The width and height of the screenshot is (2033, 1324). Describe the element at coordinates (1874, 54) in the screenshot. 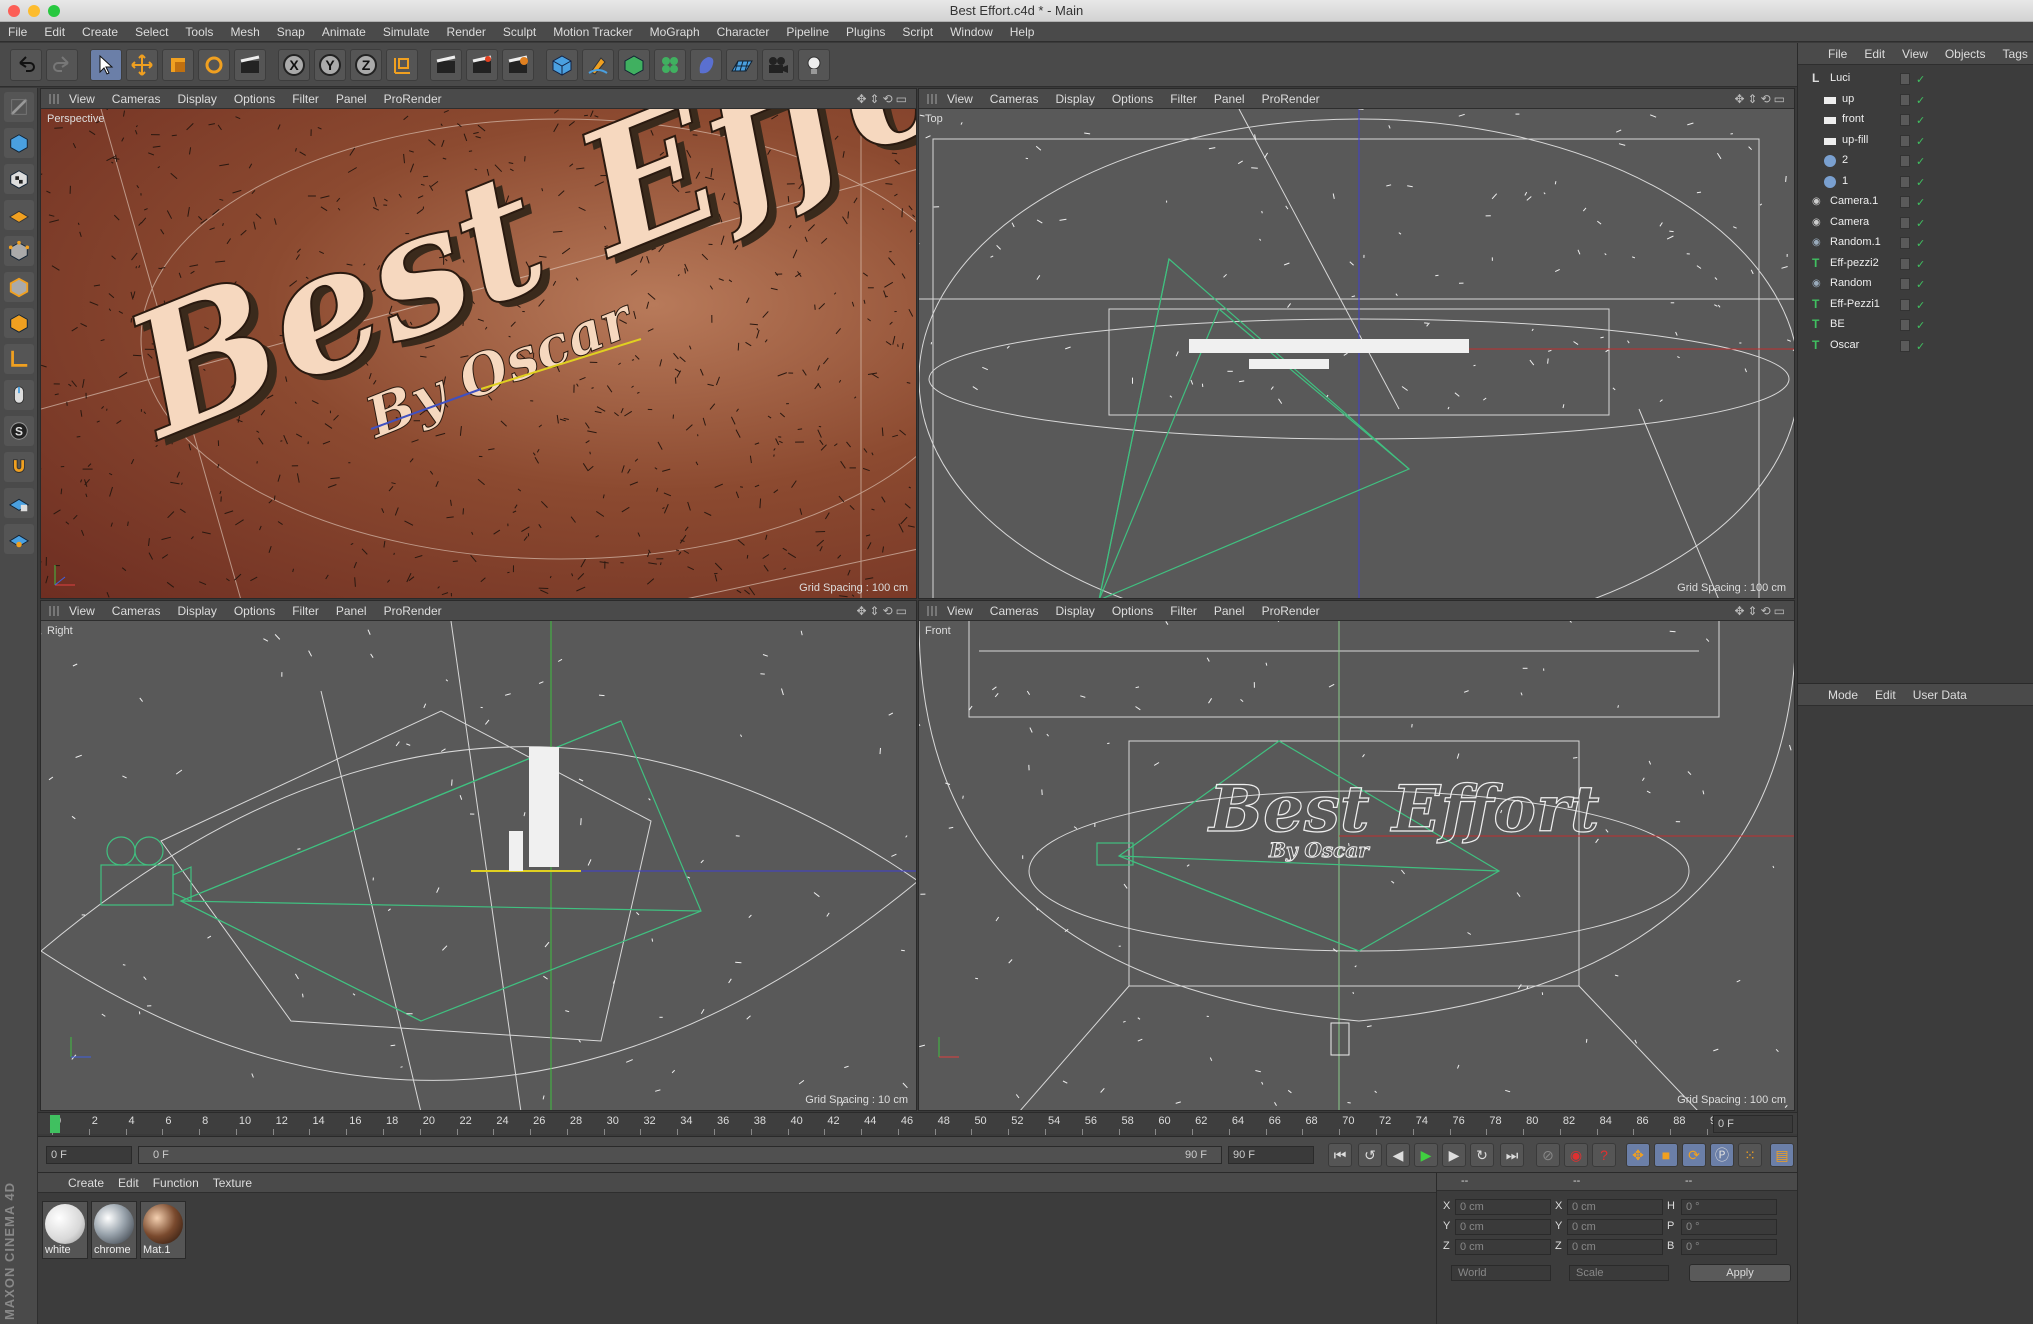

I see `obj-menu-edit: Edit` at that location.